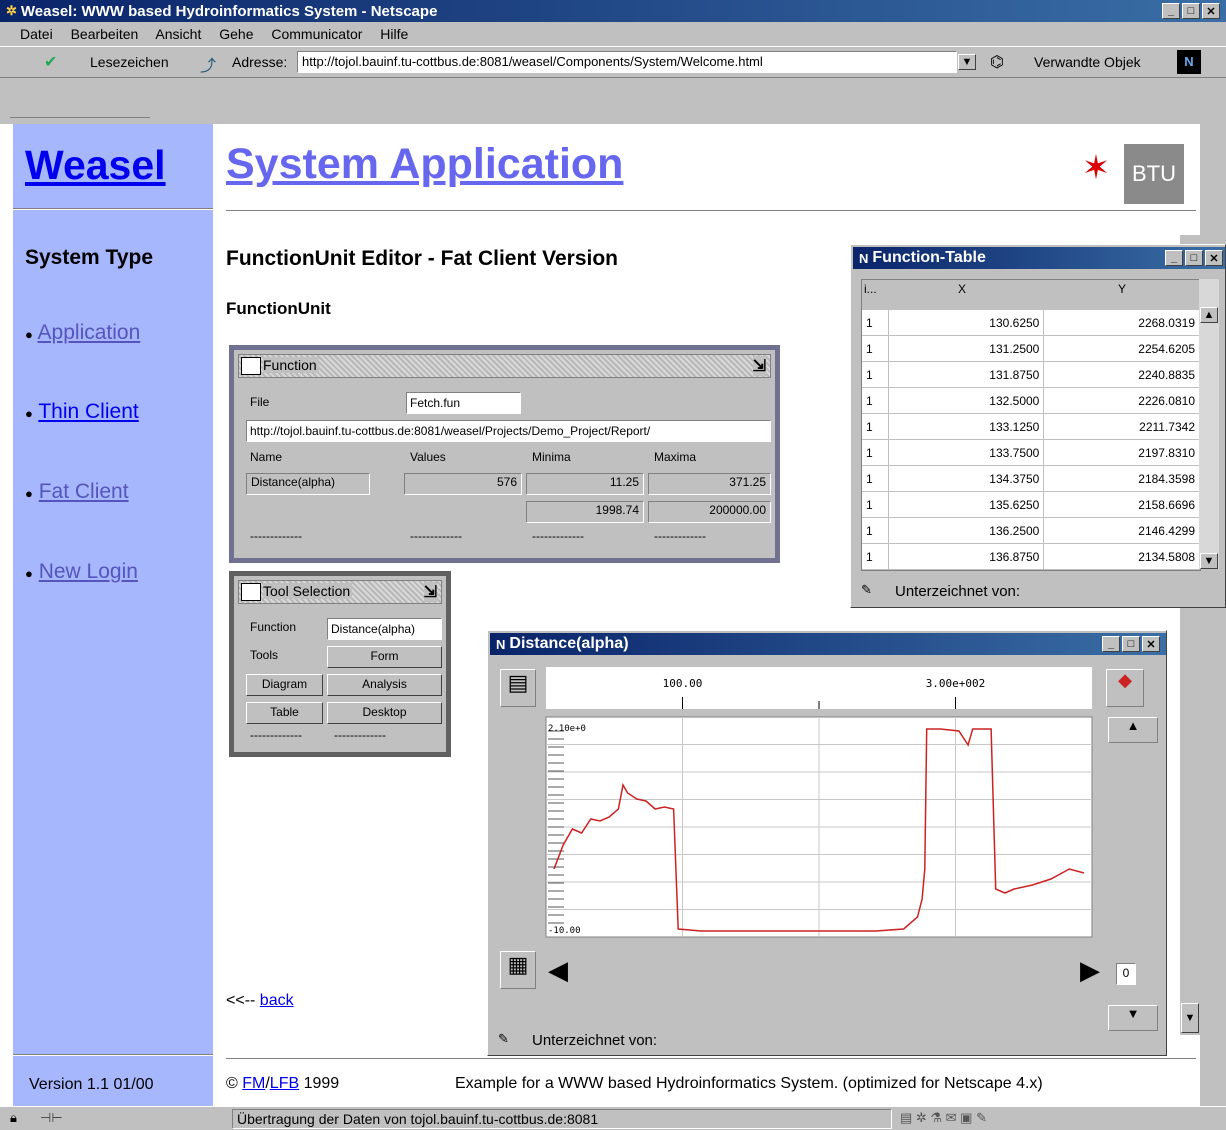 Image resolution: width=1226 pixels, height=1130 pixels. What do you see at coordinates (1154, 174) in the screenshot?
I see `btu-badge: BTU` at bounding box center [1154, 174].